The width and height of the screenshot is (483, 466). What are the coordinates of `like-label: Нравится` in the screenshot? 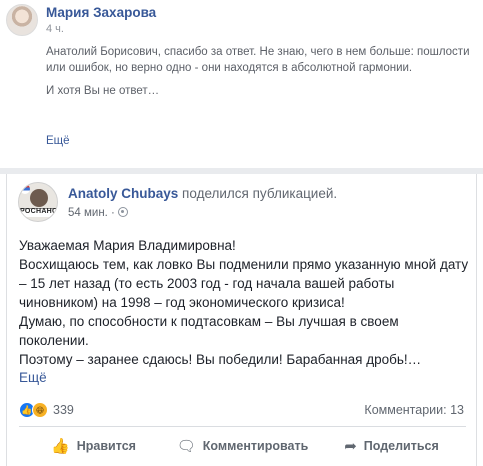 It's located at (106, 446).